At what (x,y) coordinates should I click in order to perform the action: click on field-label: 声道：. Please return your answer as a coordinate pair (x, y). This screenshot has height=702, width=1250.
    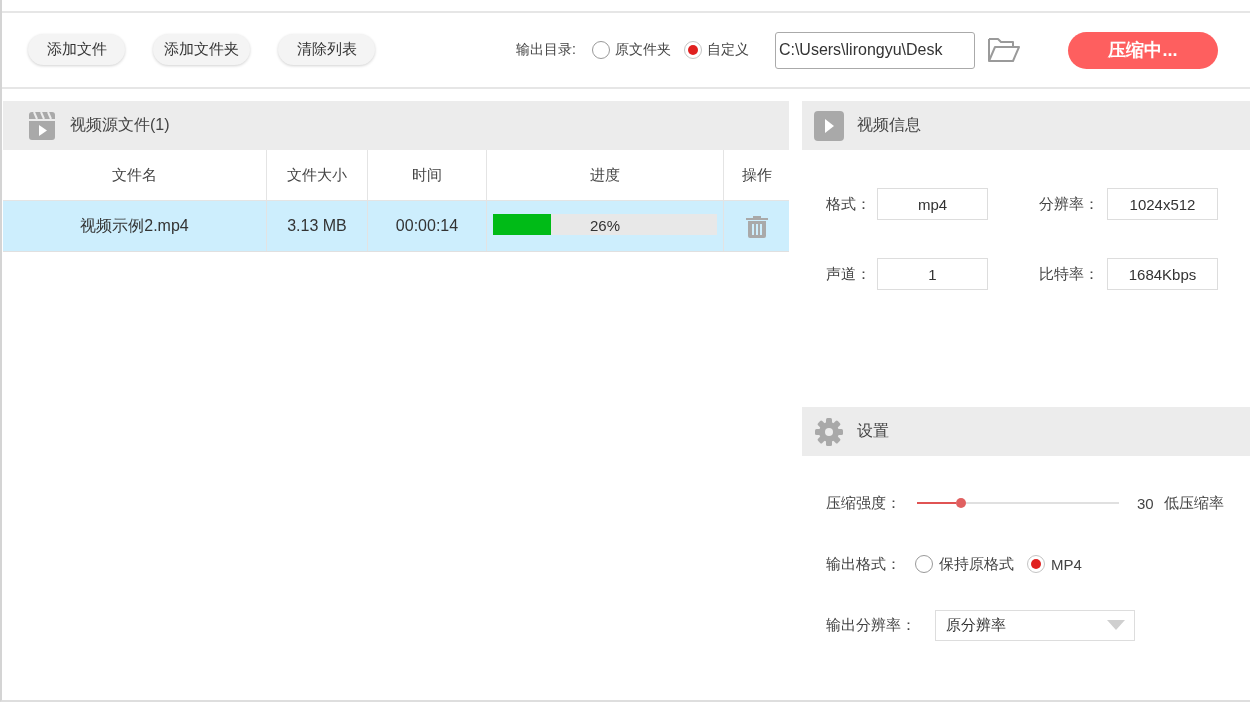
    Looking at the image, I should click on (848, 274).